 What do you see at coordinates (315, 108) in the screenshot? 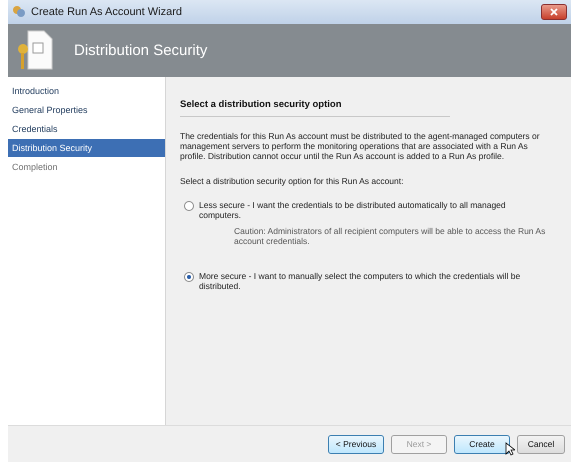
I see `section-heading: Select a distribution security option` at bounding box center [315, 108].